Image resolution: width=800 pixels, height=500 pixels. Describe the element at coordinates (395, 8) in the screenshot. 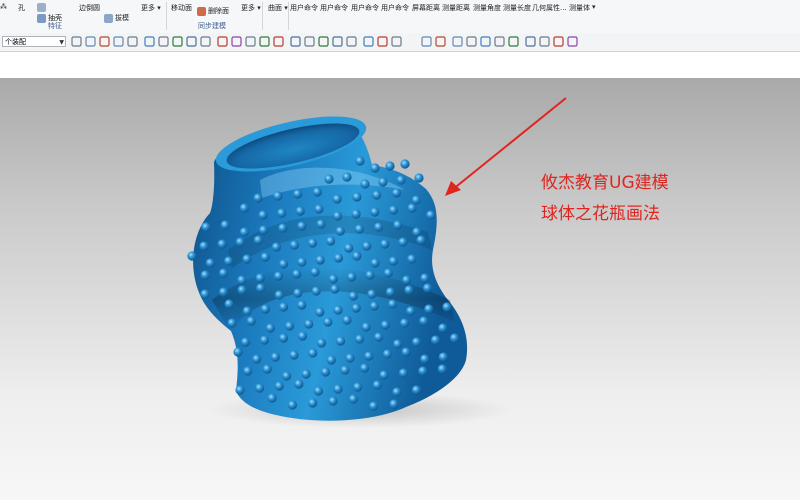

I see `ribbon-user-command-4: 用户命令` at that location.